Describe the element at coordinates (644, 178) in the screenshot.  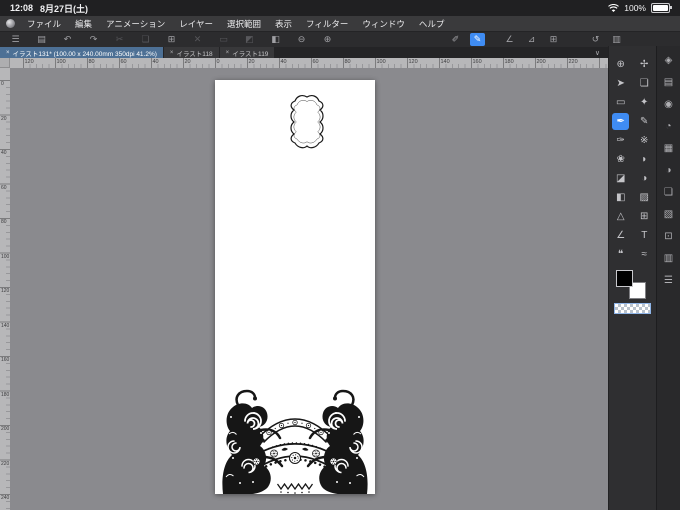
I see `blend-tool-icon: ◑` at that location.